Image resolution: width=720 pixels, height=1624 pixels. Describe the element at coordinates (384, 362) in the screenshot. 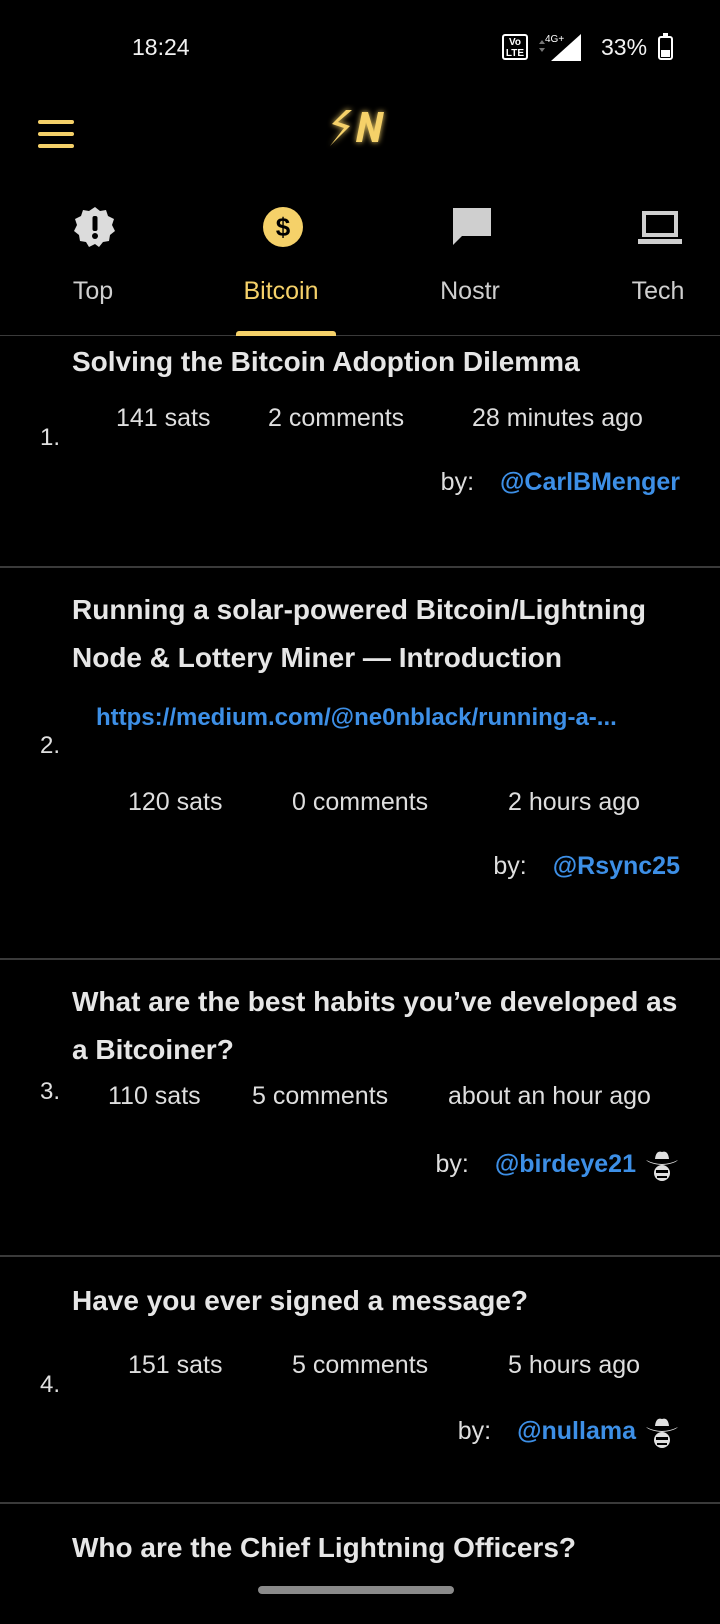

I see `post-title: Solving the Bitcoin Adoption Dilemma` at that location.